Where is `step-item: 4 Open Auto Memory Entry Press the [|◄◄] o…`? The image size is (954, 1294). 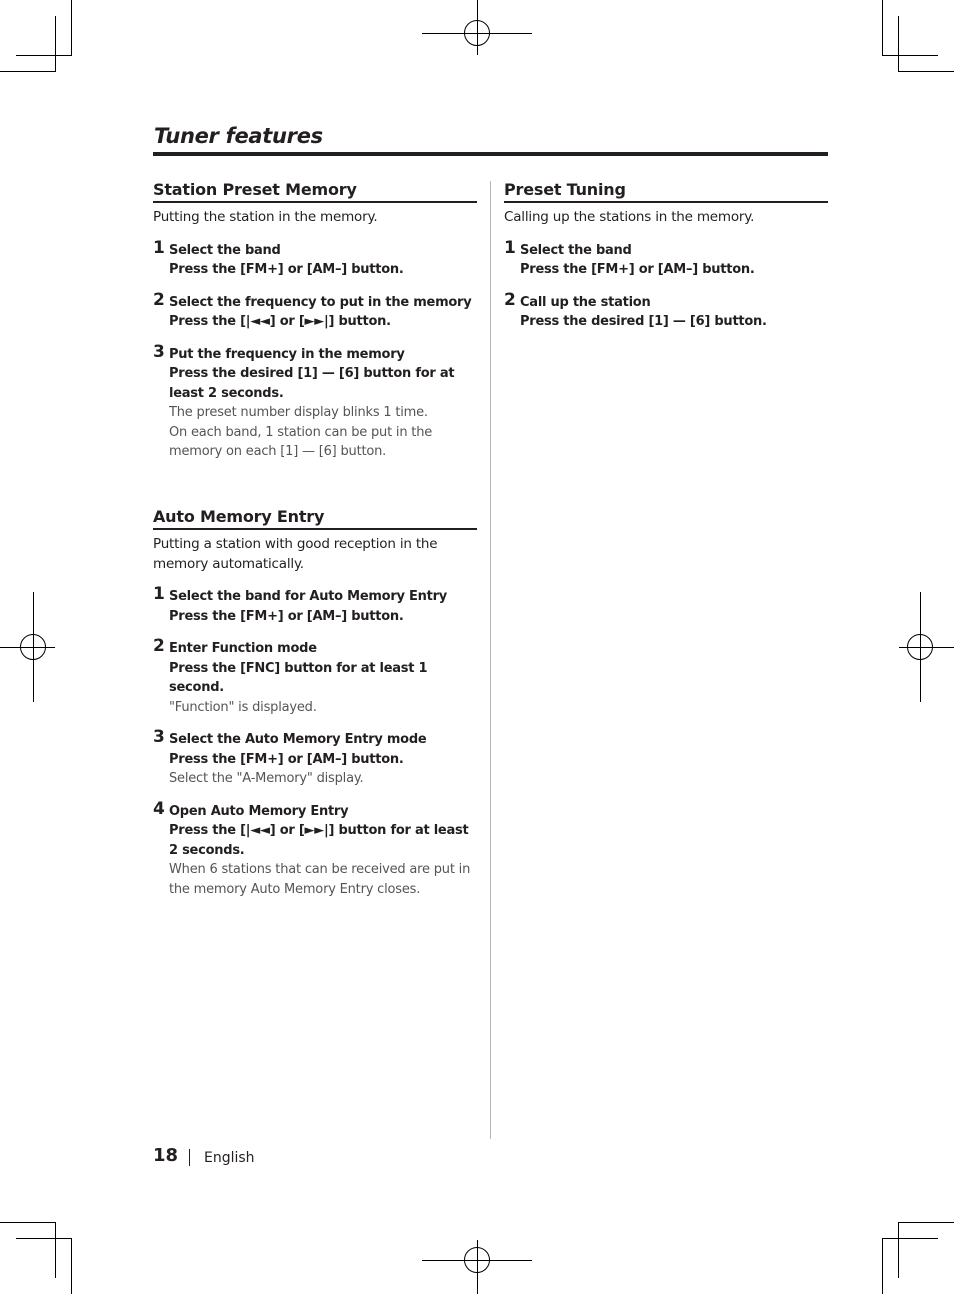 step-item: 4 Open Auto Memory Entry Press the [|◄◄] o… is located at coordinates (315, 849).